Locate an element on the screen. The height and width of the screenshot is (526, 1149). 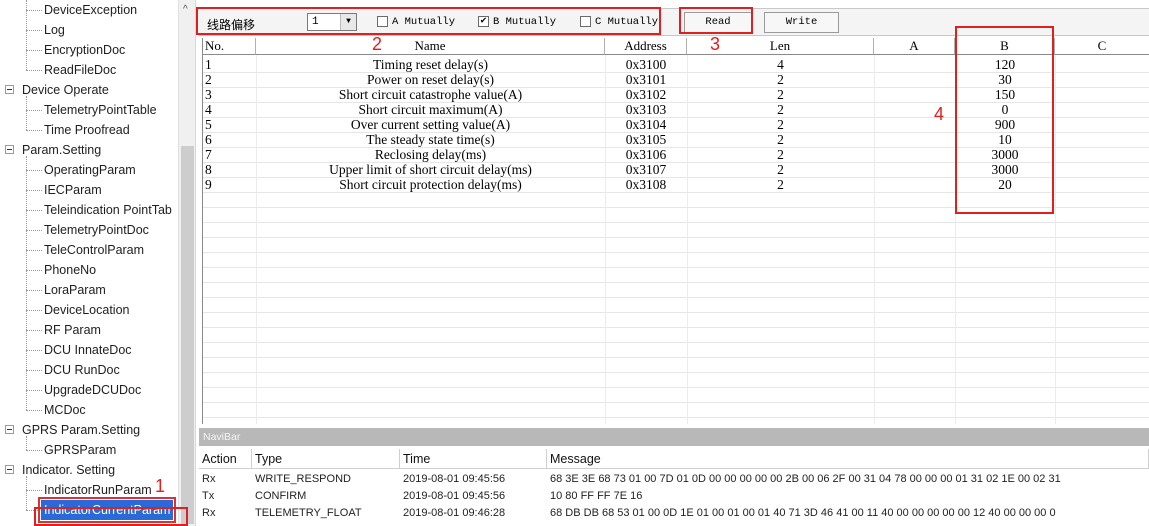
column-header: Address is located at coordinates (646, 46).